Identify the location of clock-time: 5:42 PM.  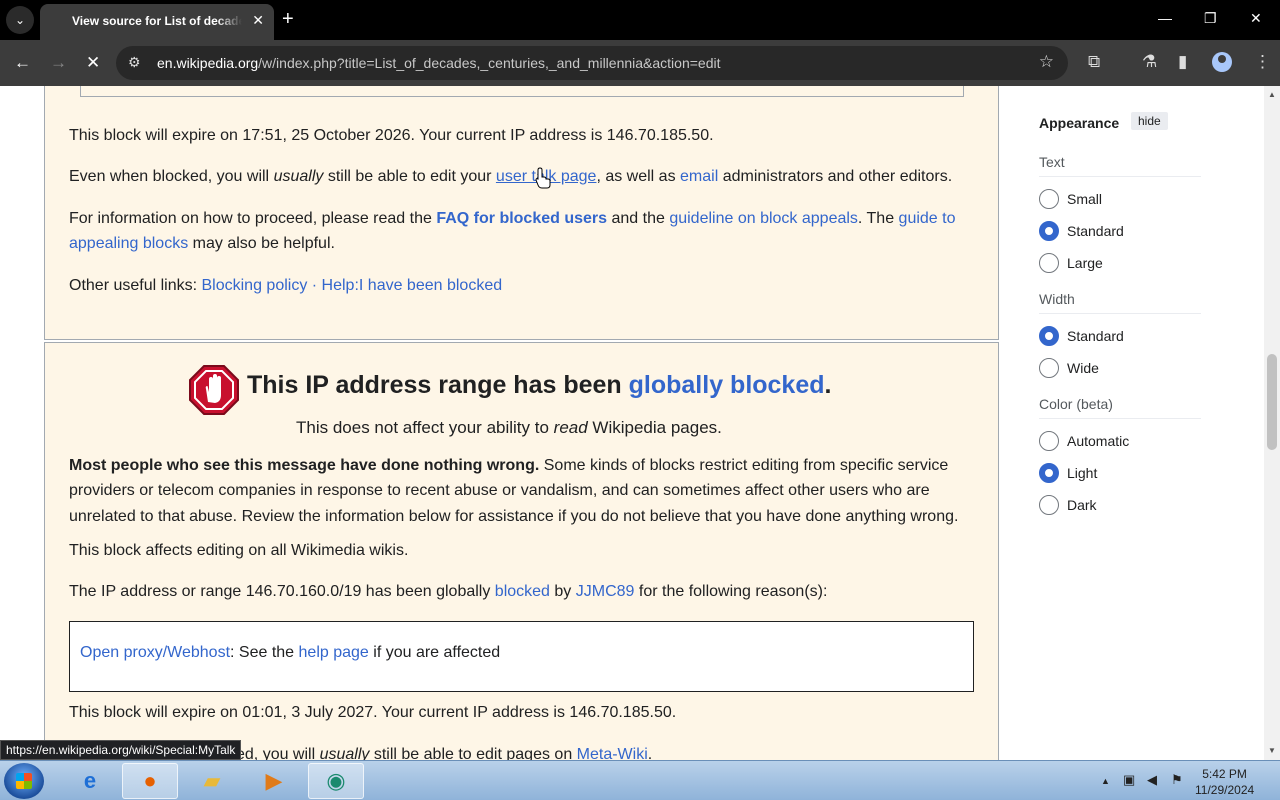
(1224, 774).